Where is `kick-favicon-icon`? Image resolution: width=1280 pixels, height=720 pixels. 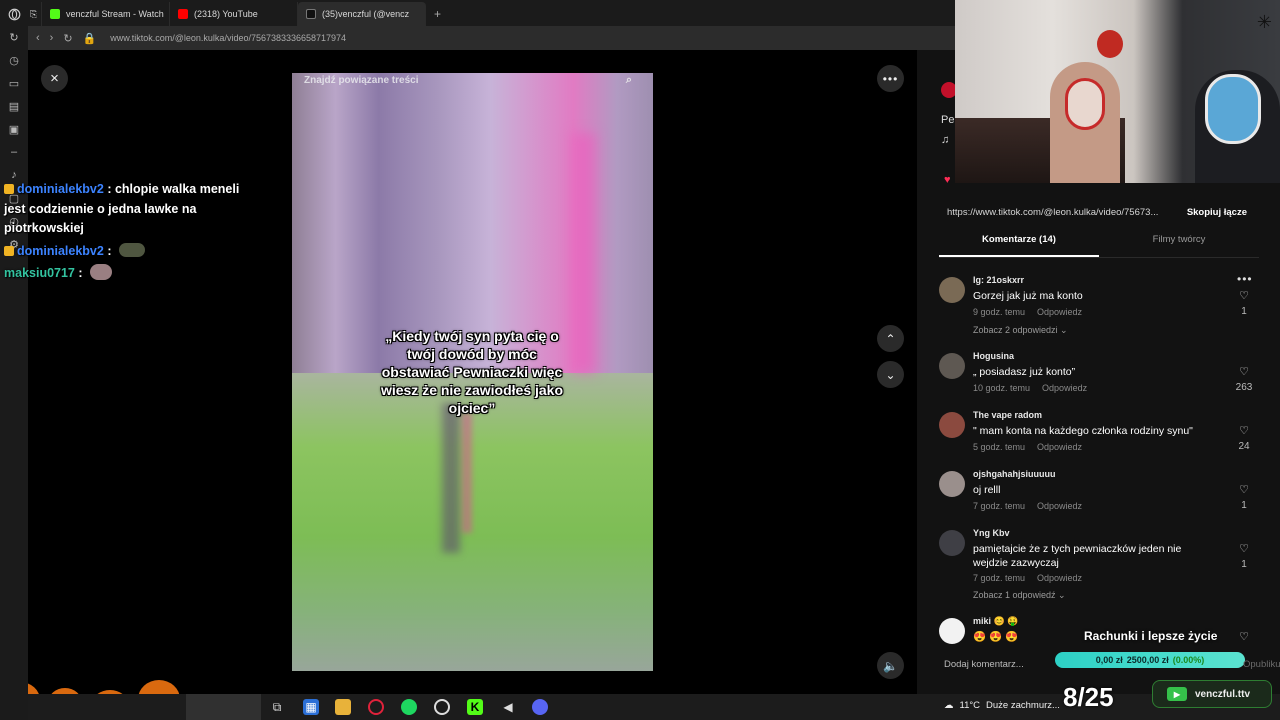
kick-favicon-icon is located at coordinates (55, 14).